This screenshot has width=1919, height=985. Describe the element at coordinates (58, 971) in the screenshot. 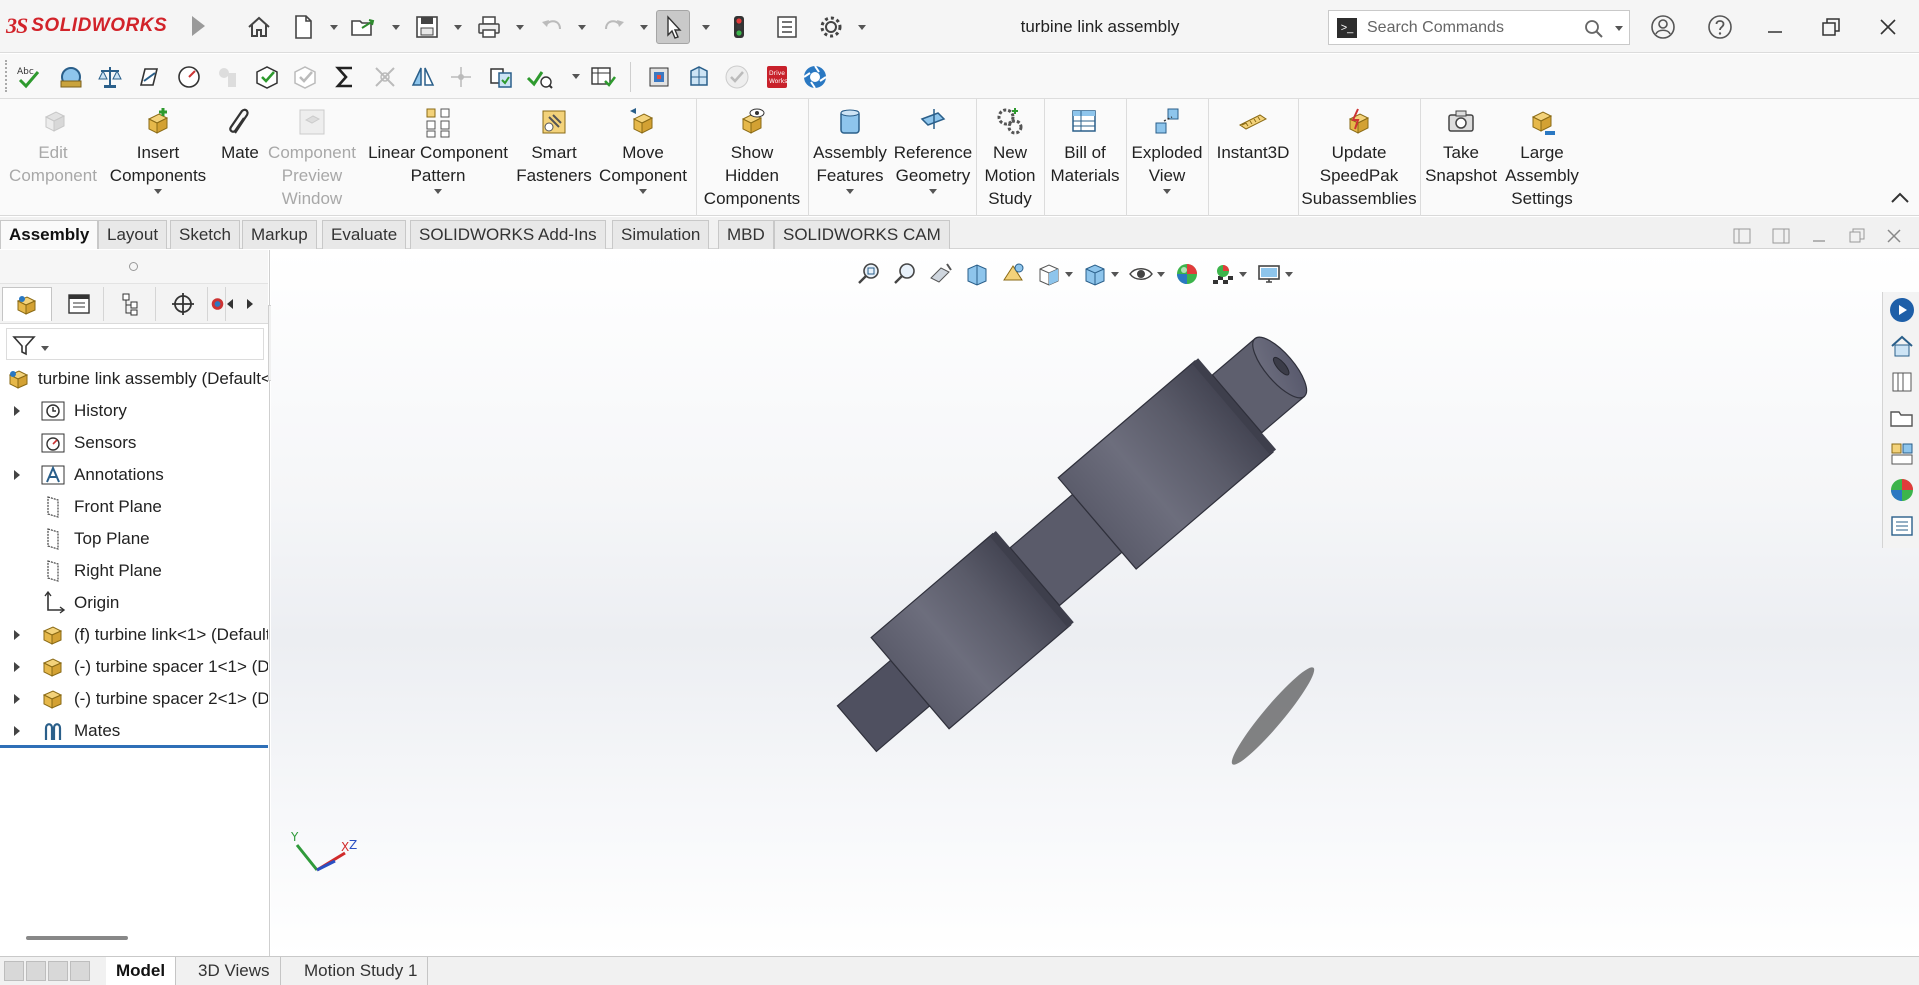

I see `next-tab-button` at that location.